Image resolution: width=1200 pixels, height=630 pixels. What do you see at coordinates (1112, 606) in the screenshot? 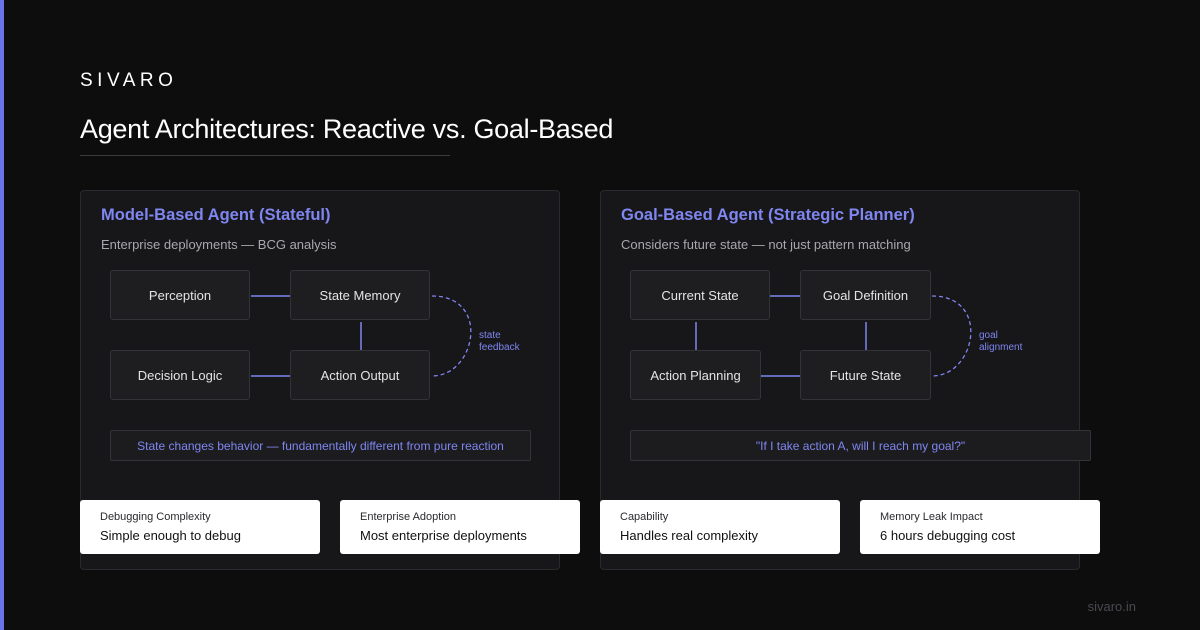
I see `footer-url: sivaro.in` at bounding box center [1112, 606].